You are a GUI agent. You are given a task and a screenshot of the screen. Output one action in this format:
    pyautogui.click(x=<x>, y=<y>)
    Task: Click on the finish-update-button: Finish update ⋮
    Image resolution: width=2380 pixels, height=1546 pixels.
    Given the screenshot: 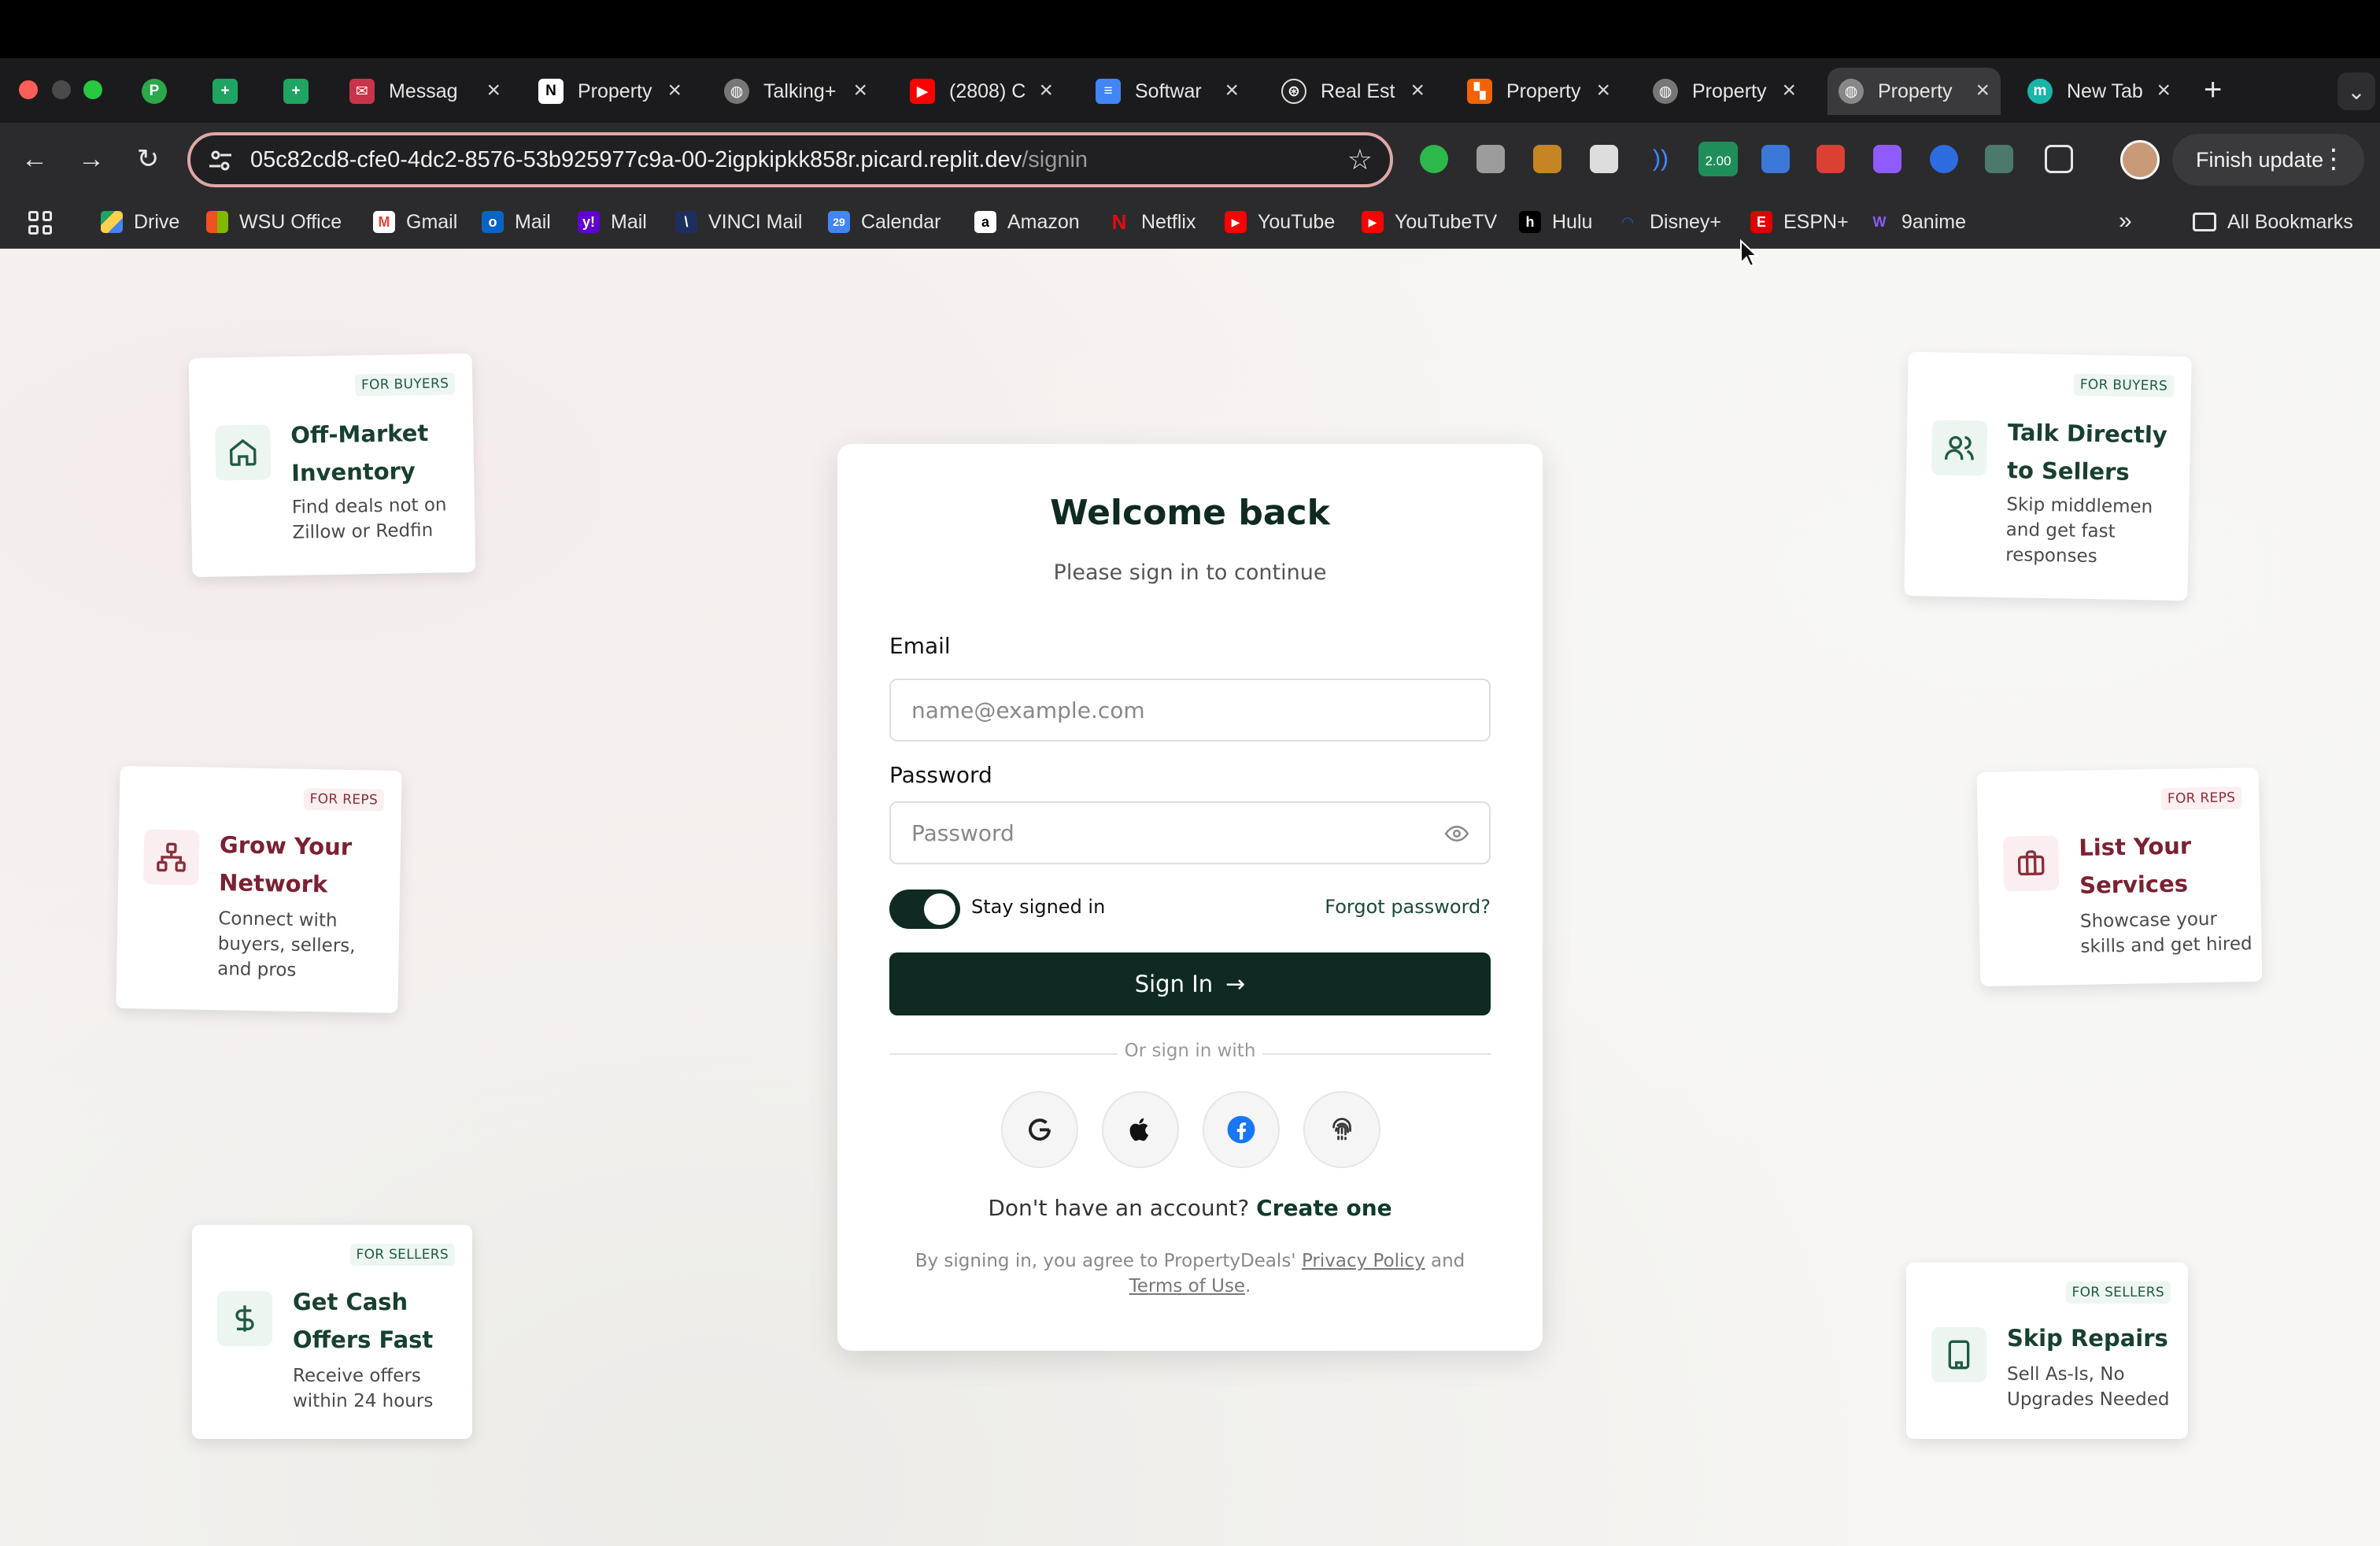 What is the action you would take?
    pyautogui.click(x=2268, y=160)
    